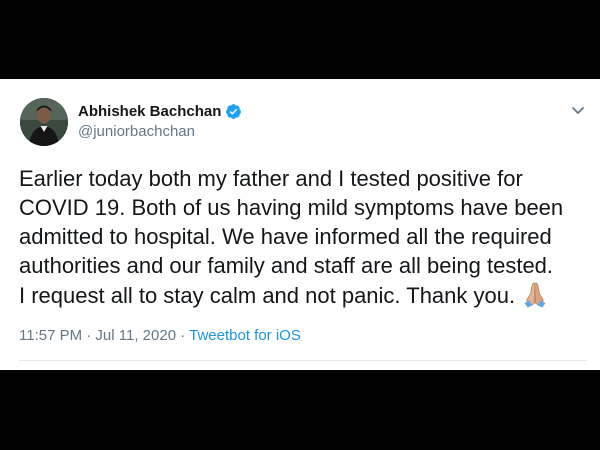  What do you see at coordinates (97, 335) in the screenshot?
I see `timestamp: 11:57 PM · Jul 11, 2020` at bounding box center [97, 335].